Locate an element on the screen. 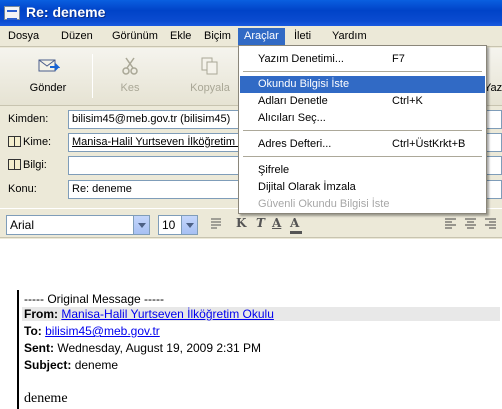  italic-button: T is located at coordinates (262, 225).